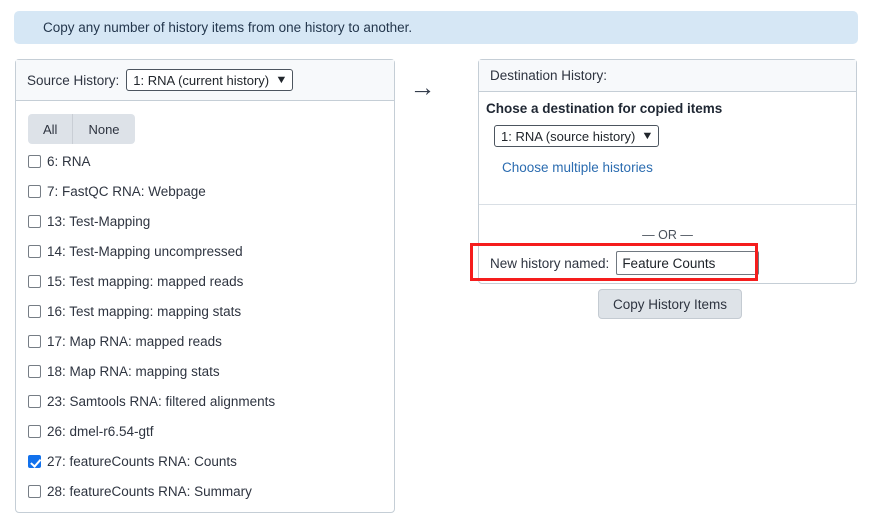 The height and width of the screenshot is (526, 871). I want to click on history-item: 15: Test mapping: mapped reads, so click(211, 288).